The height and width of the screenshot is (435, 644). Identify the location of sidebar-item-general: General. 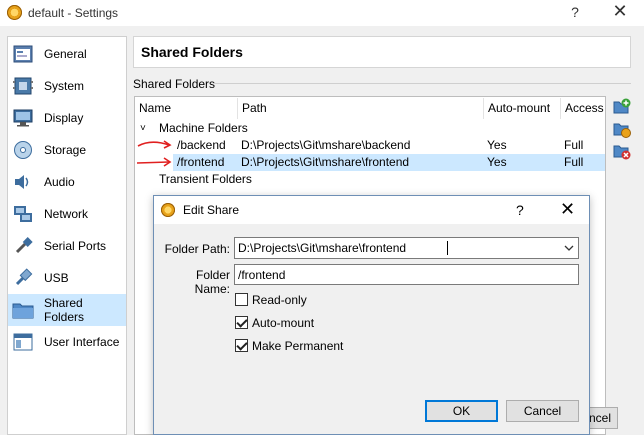
(67, 54).